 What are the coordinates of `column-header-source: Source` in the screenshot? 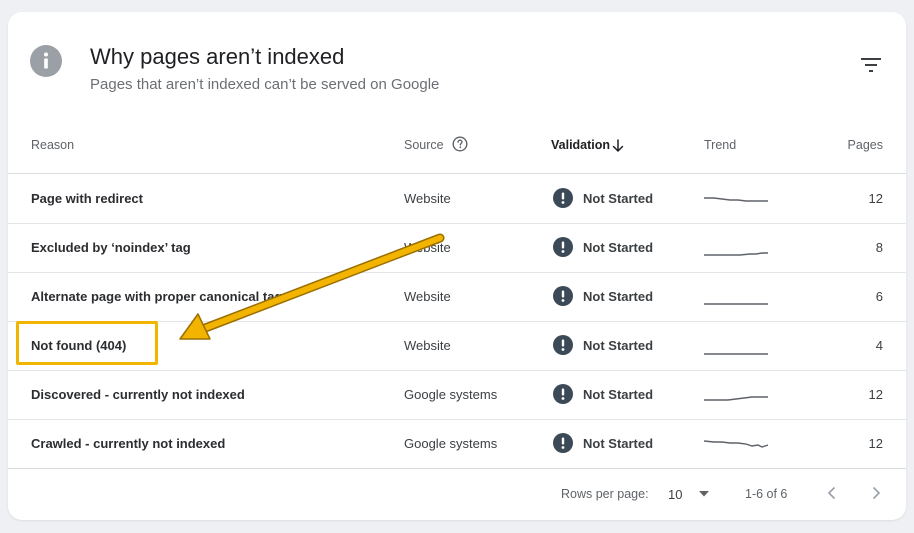 It's located at (424, 145).